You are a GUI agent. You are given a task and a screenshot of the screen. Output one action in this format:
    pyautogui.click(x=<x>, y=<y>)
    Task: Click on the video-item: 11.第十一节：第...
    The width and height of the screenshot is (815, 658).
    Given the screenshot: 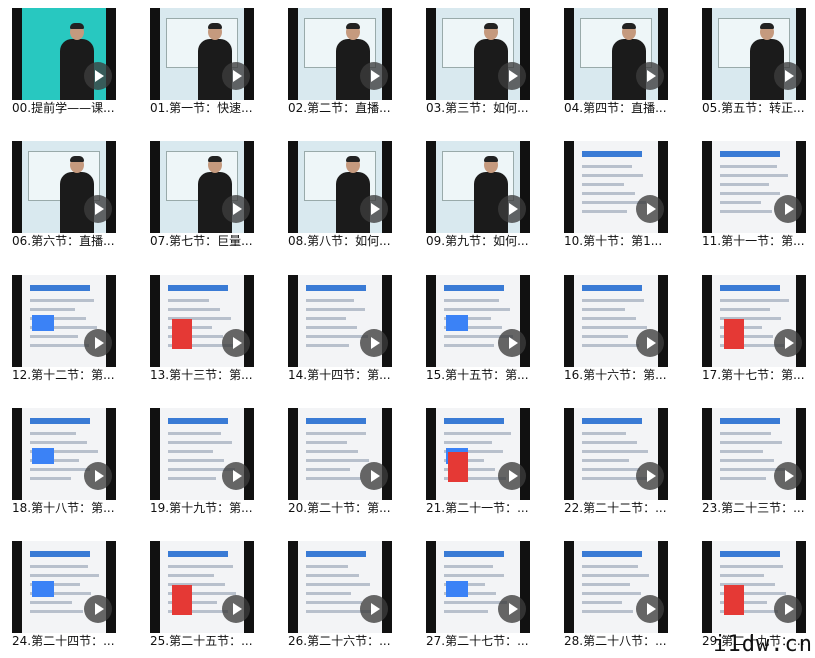 What is the action you would take?
    pyautogui.click(x=750, y=195)
    